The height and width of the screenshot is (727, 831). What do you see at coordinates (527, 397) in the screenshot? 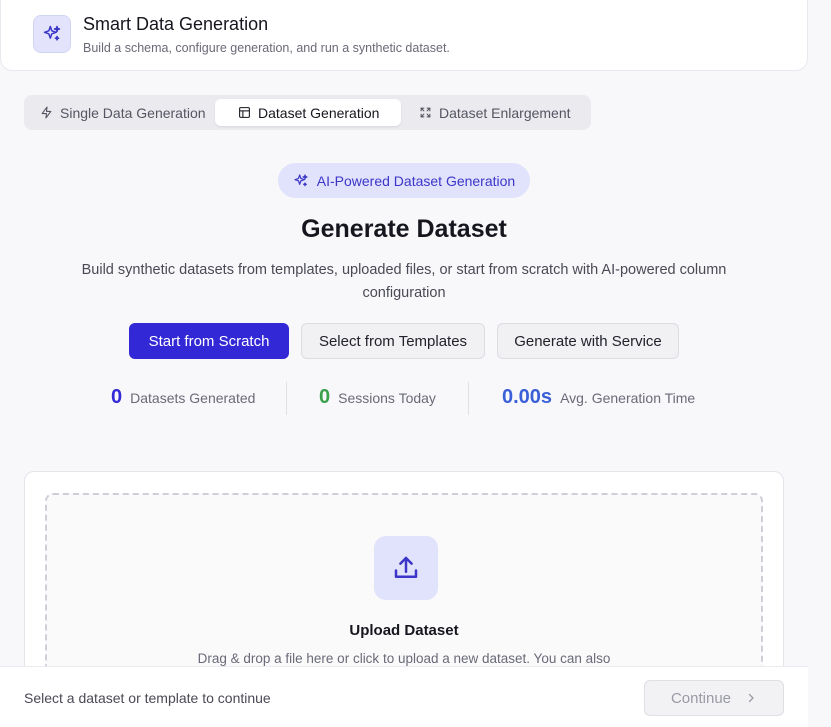
I see `stat-value: 0.00s` at bounding box center [527, 397].